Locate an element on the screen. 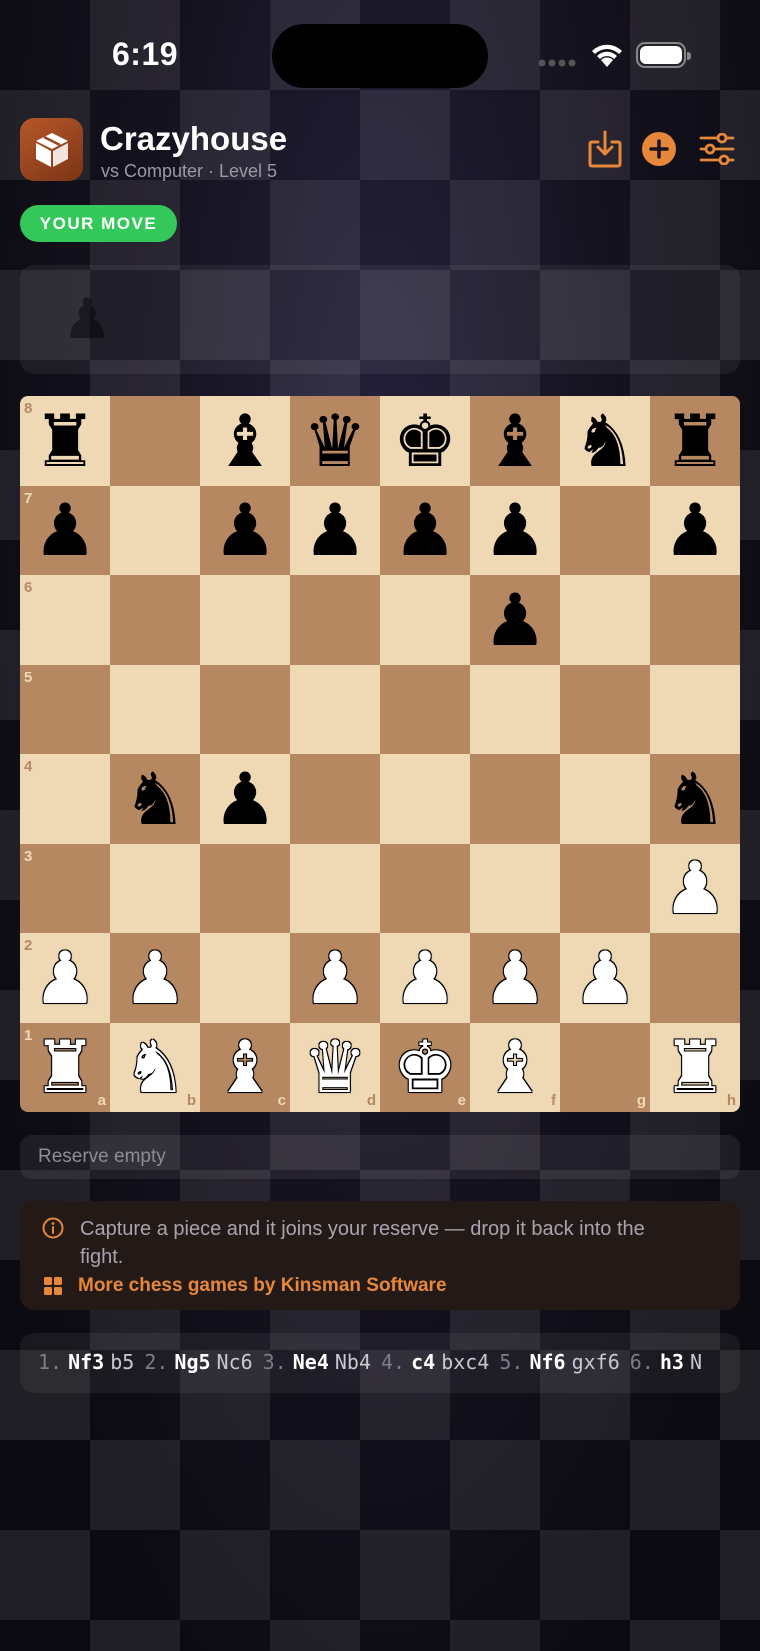  black-rook-icon: ♜ is located at coordinates (65, 441).